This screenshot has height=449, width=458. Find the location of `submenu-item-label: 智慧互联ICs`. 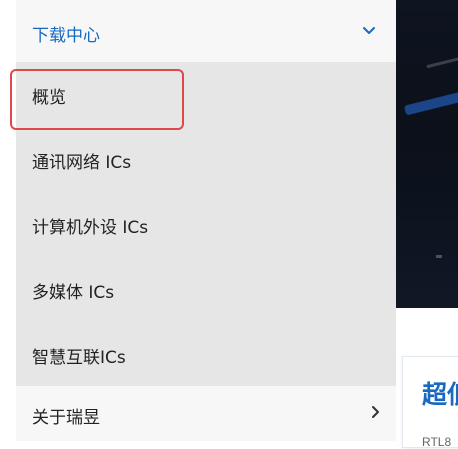

submenu-item-label: 智慧互联ICs is located at coordinates (79, 358).